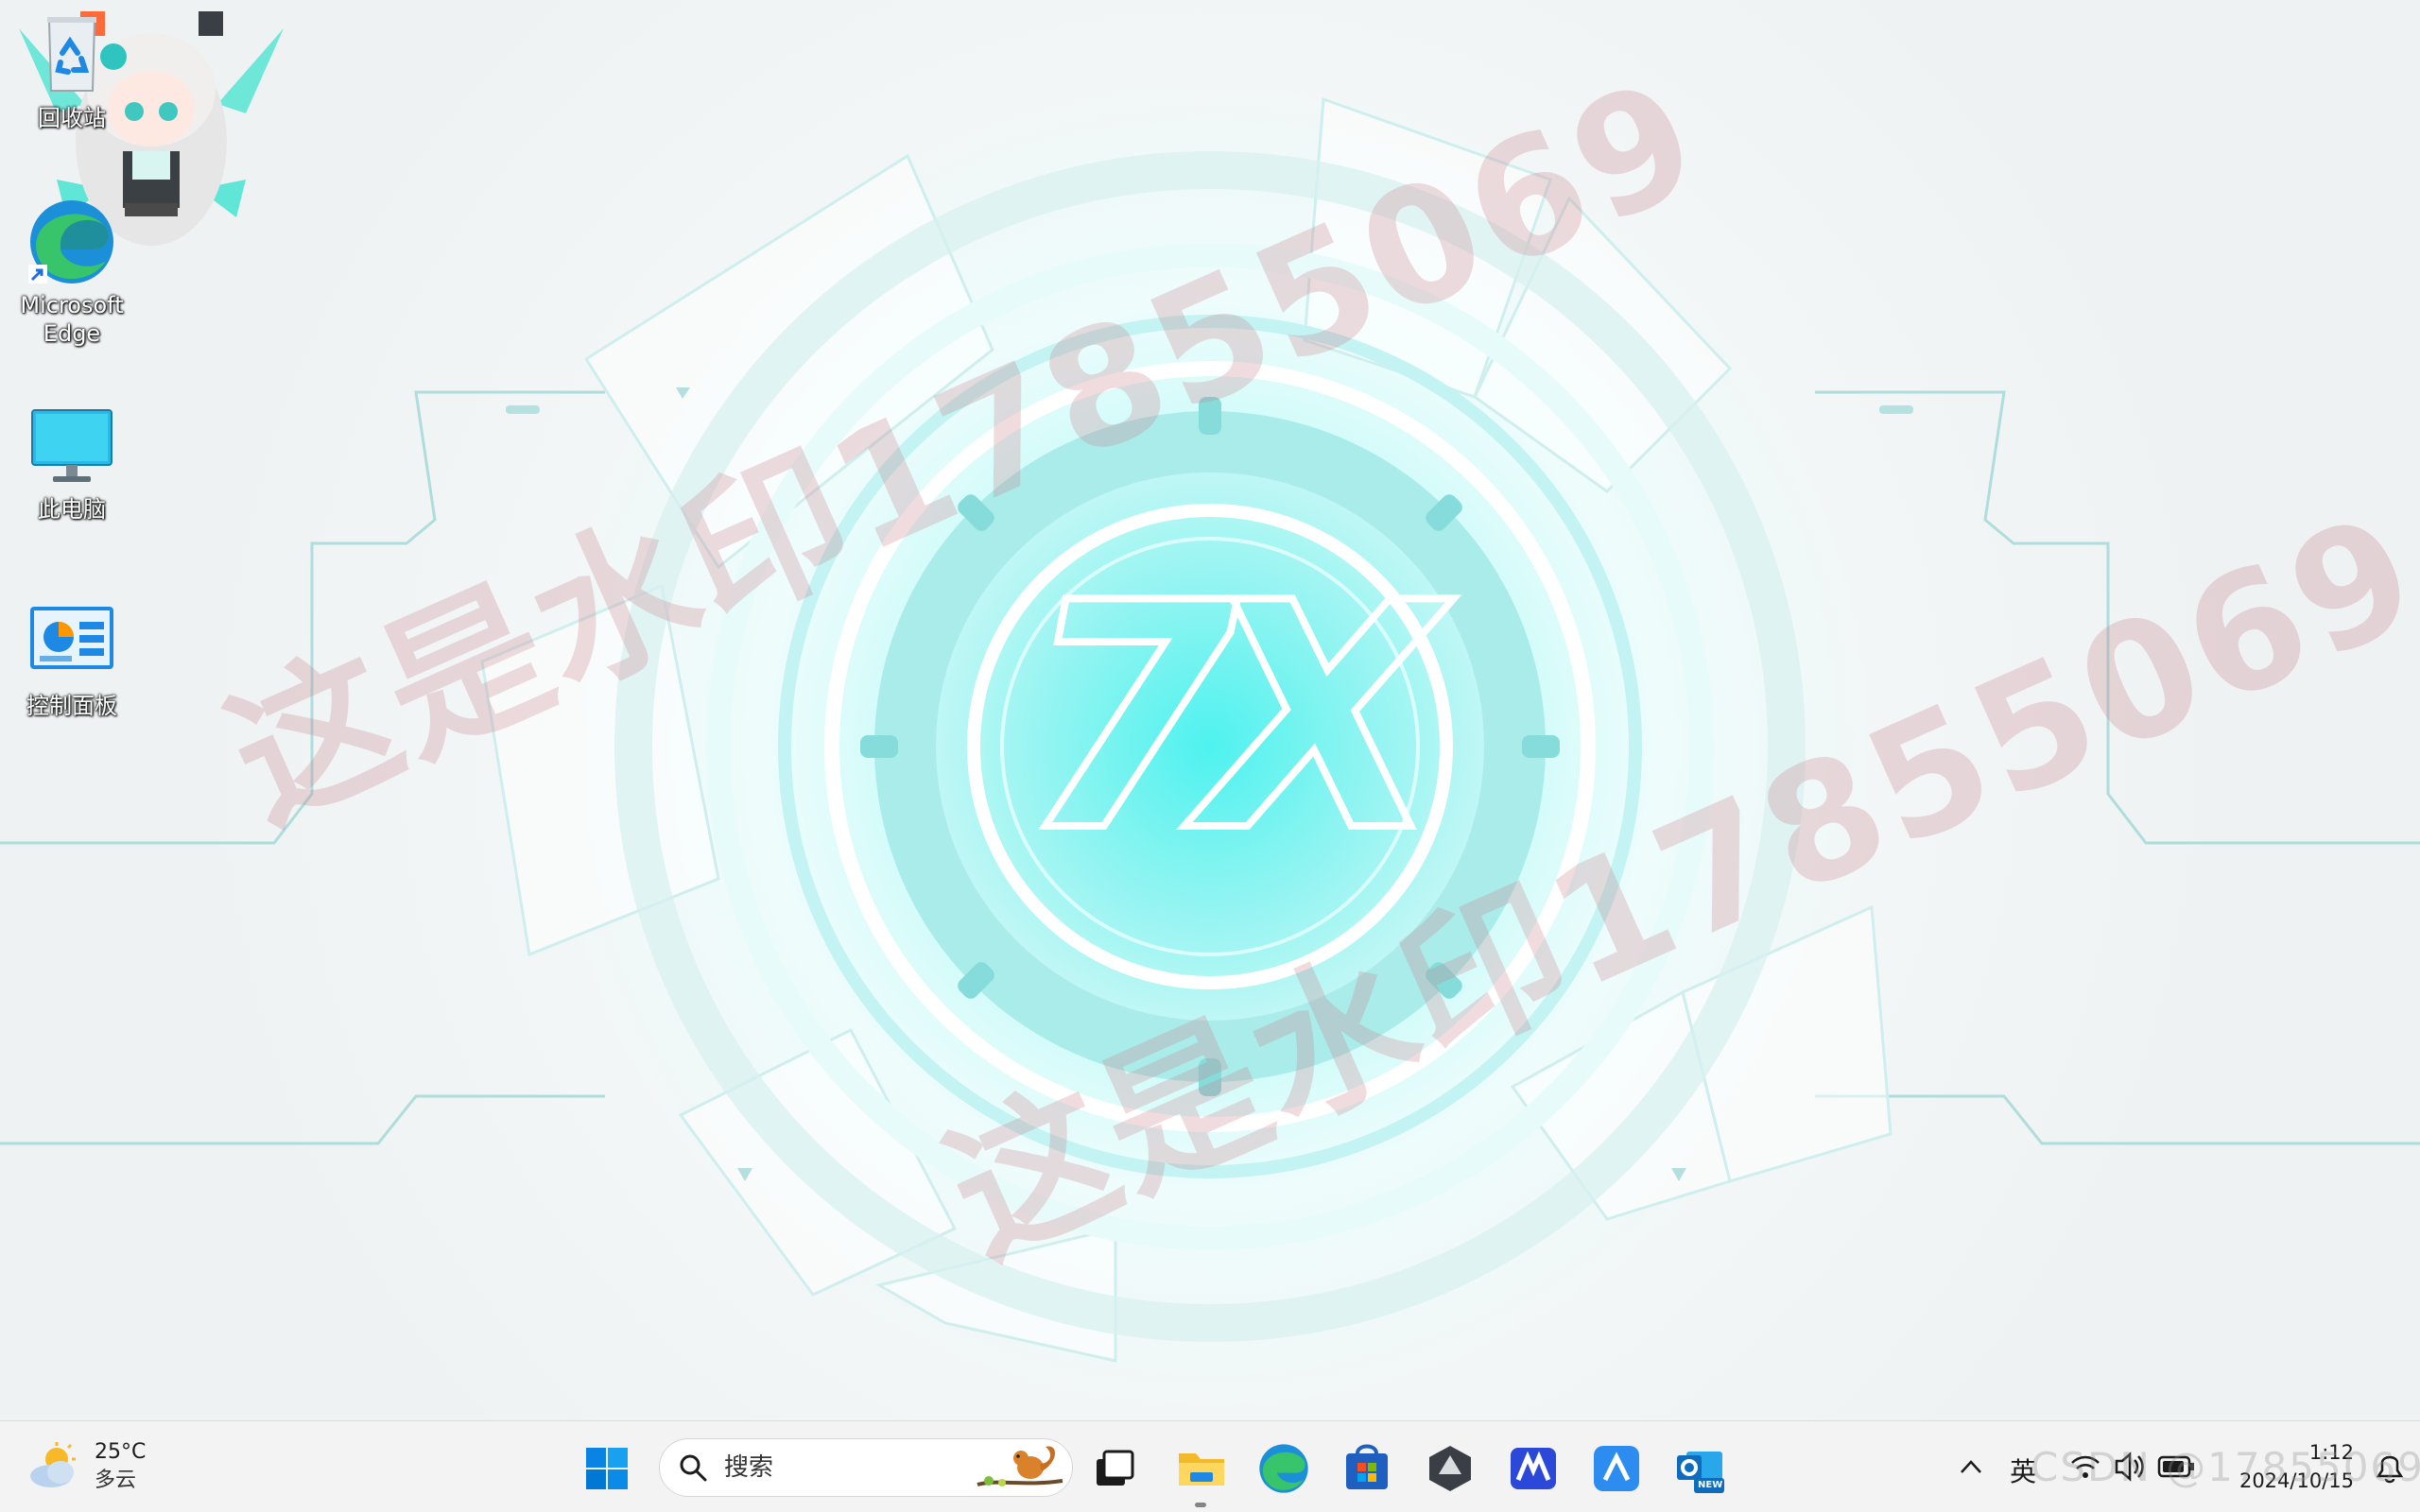  Describe the element at coordinates (1020, 1466) in the screenshot. I see `squirrel-highlight-icon` at that location.